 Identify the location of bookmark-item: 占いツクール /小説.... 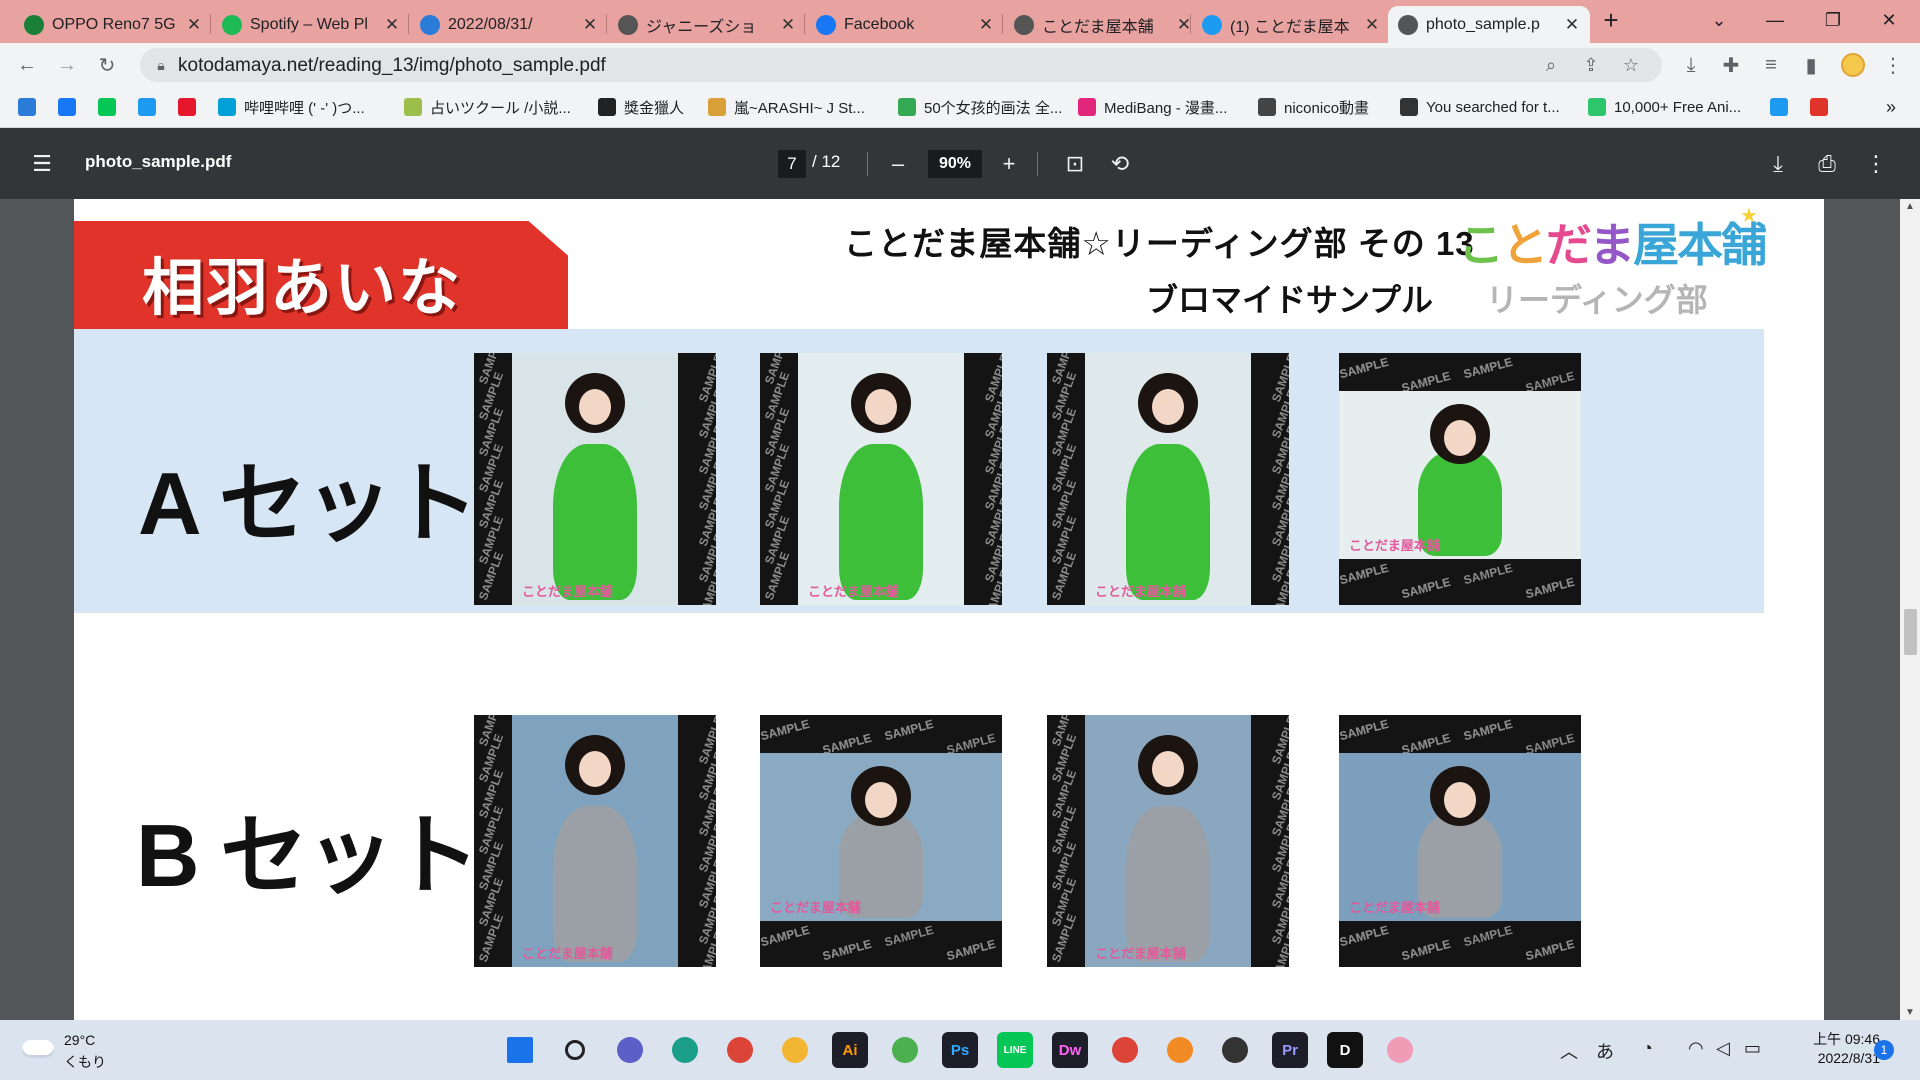
(487, 107).